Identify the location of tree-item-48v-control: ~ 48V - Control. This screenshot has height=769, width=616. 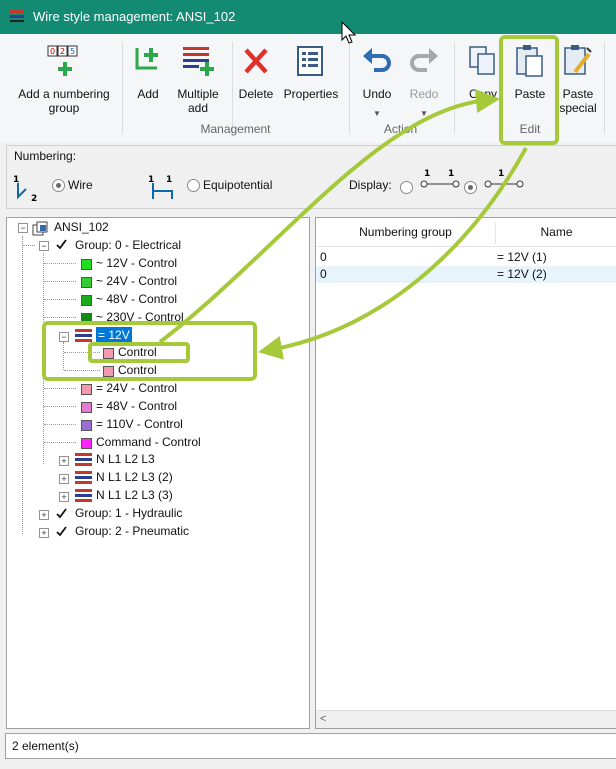
(136, 299).